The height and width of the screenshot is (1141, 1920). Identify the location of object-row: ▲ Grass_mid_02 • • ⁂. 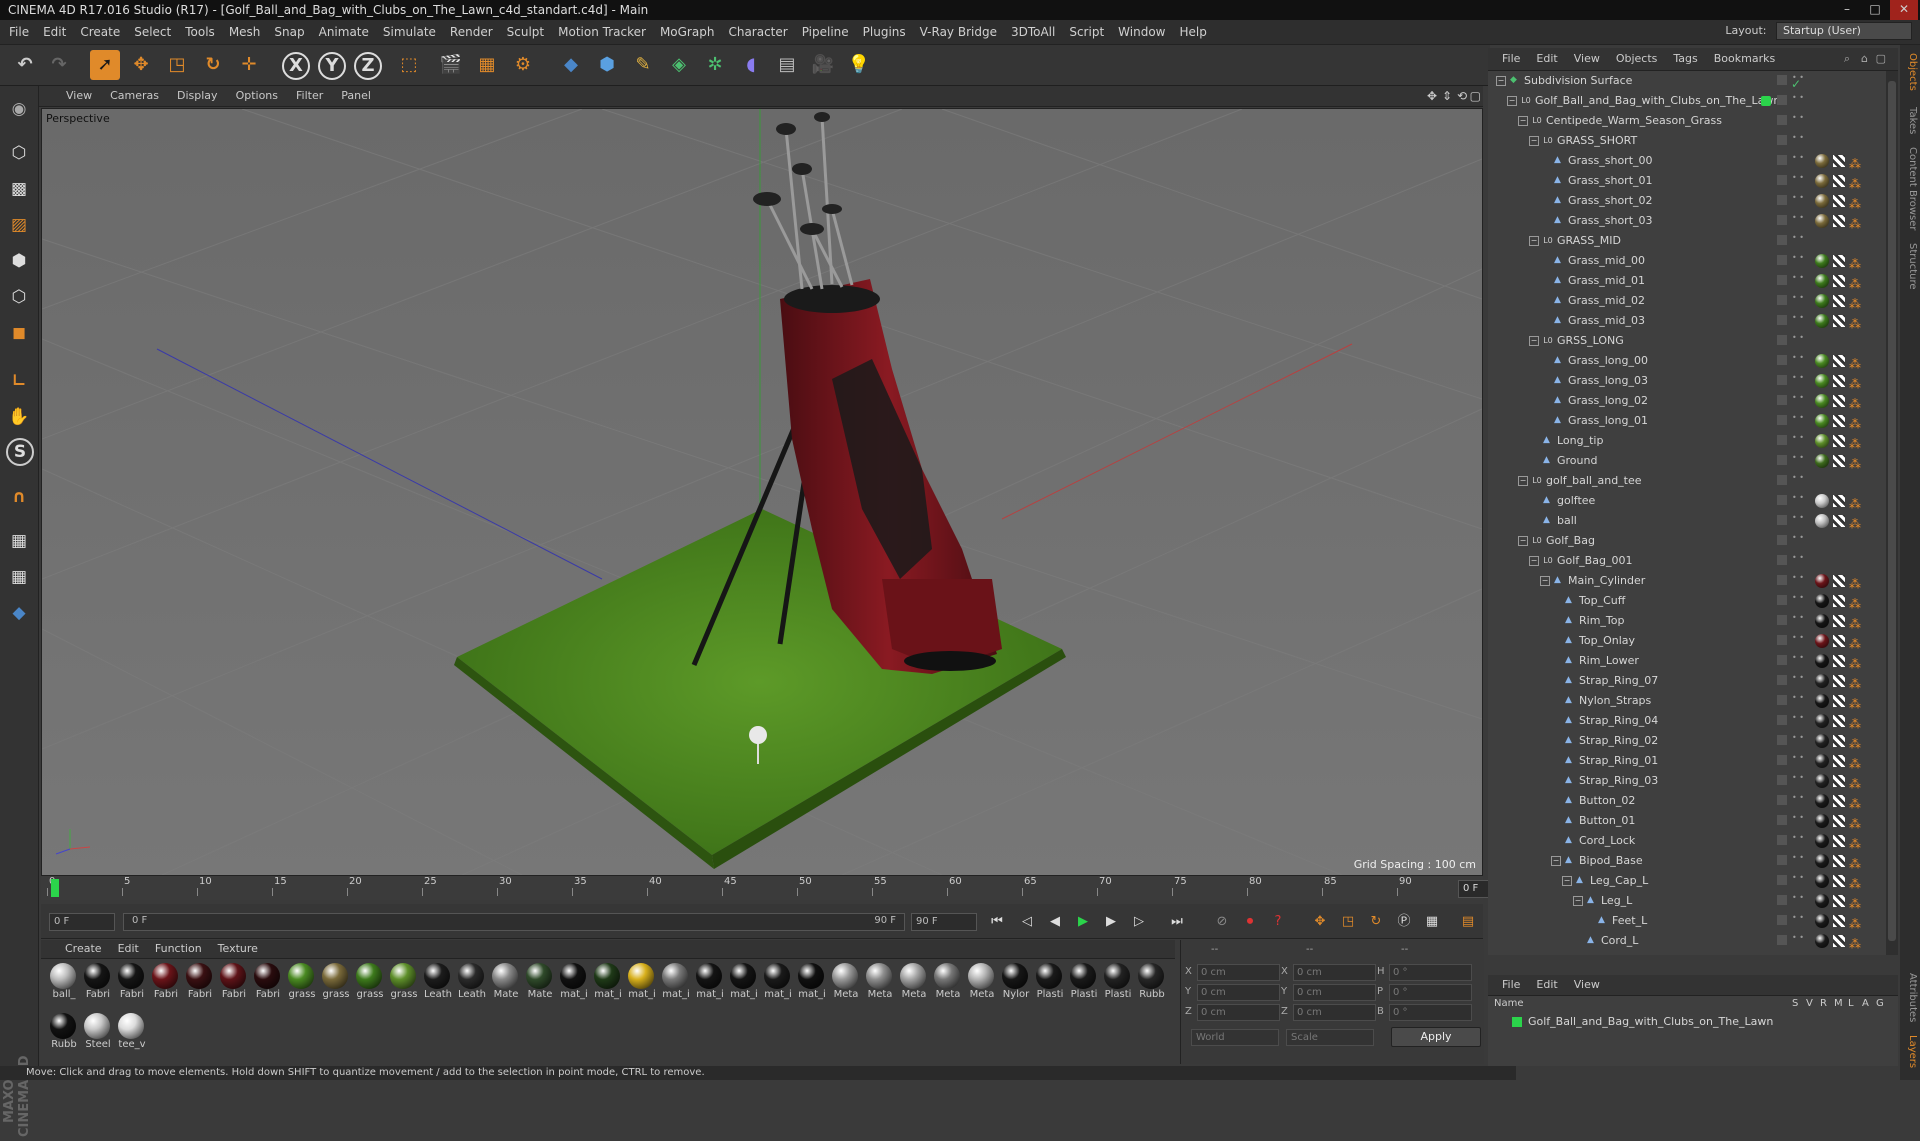
(1687, 301).